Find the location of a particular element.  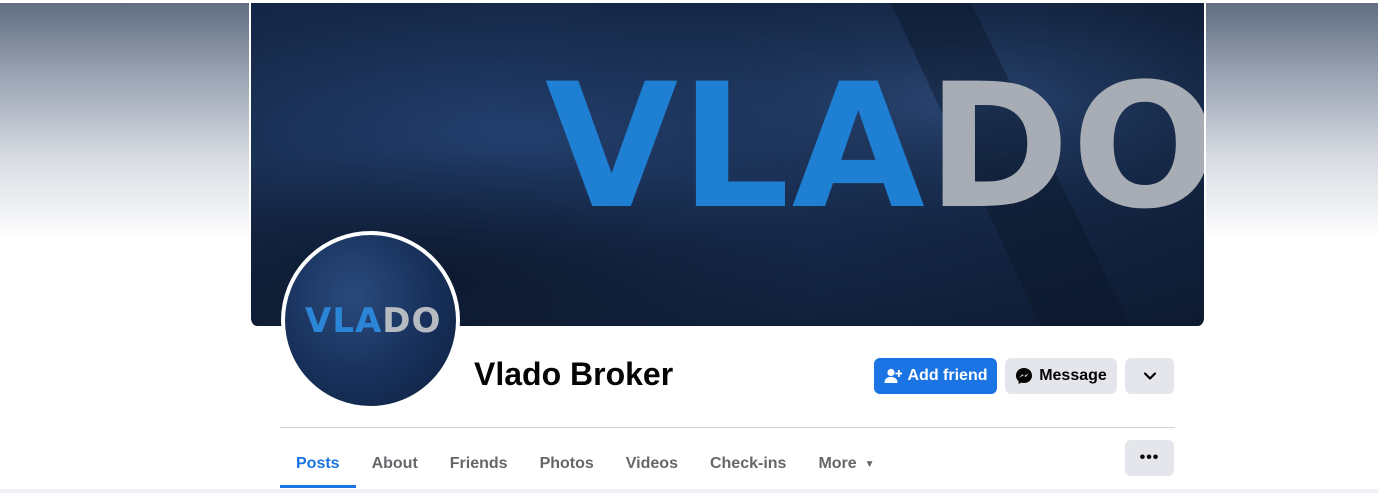

more-options-button: ••• is located at coordinates (1149, 458).